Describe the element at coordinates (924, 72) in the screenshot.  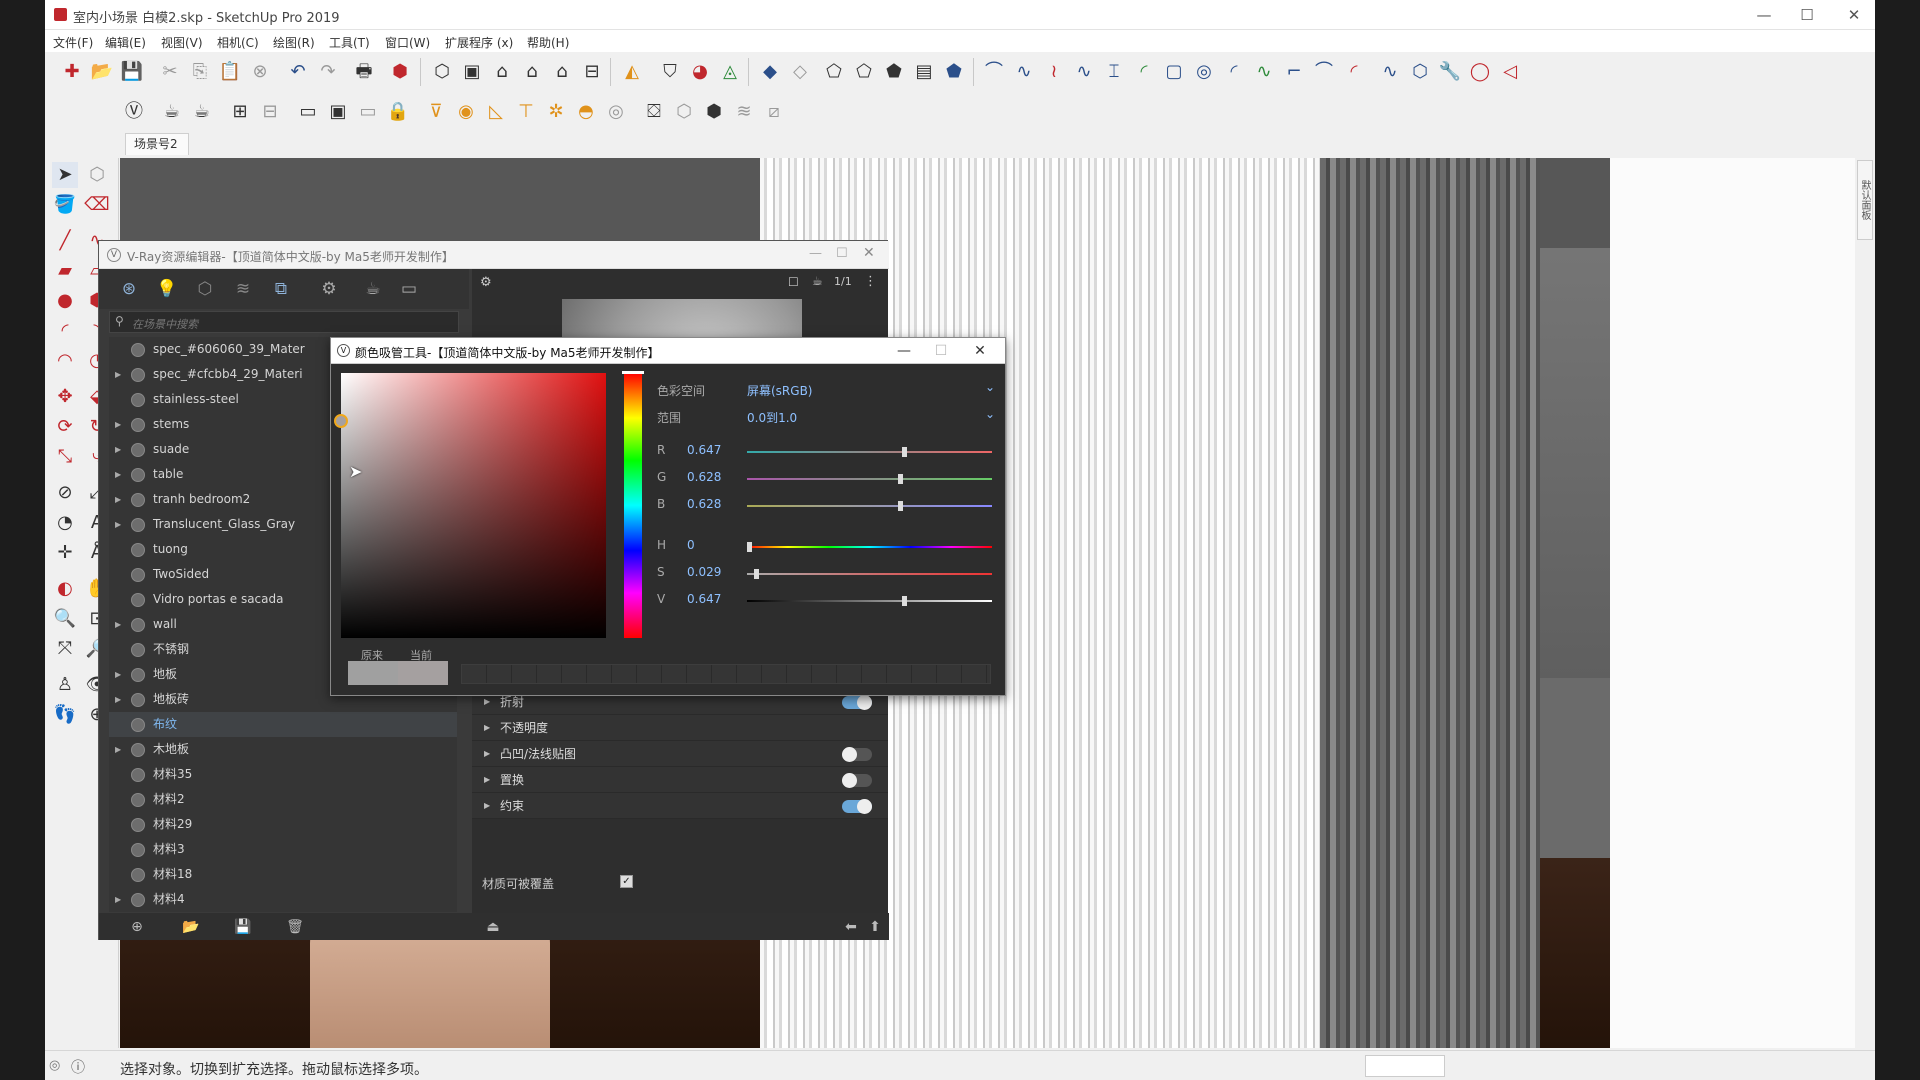
I see `shaded-textures-icon: ▤` at that location.